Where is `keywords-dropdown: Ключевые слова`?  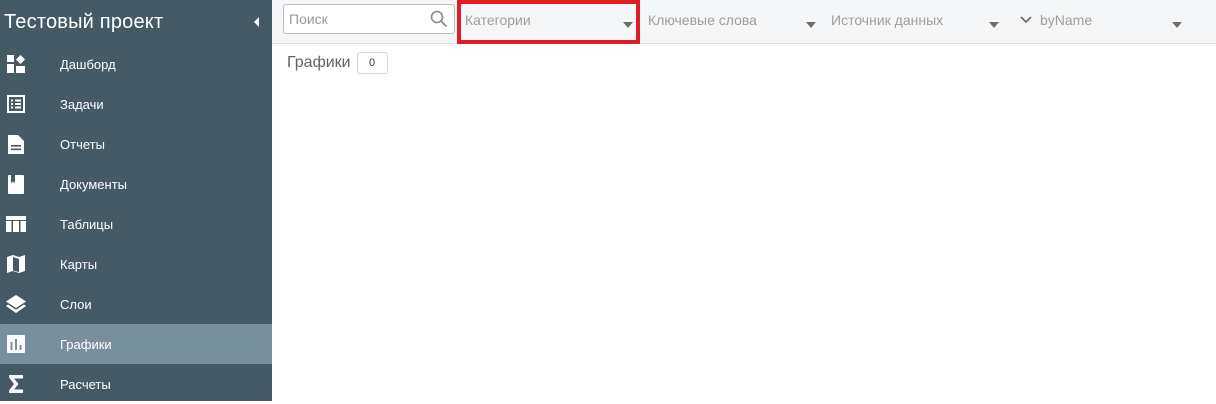
keywords-dropdown: Ключевые слова is located at coordinates (732, 20).